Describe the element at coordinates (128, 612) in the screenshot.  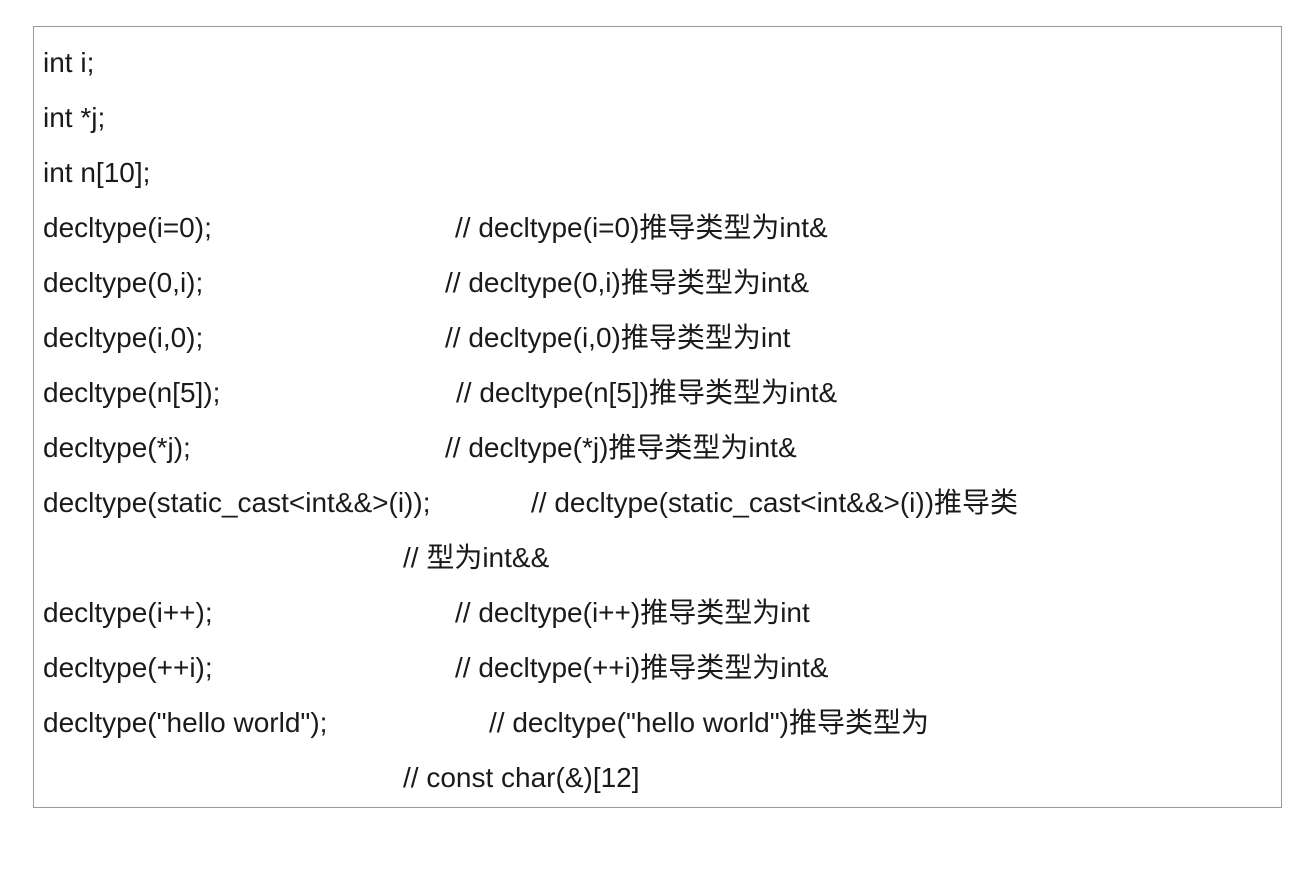
I see `code-text: decltype(i++);` at that location.